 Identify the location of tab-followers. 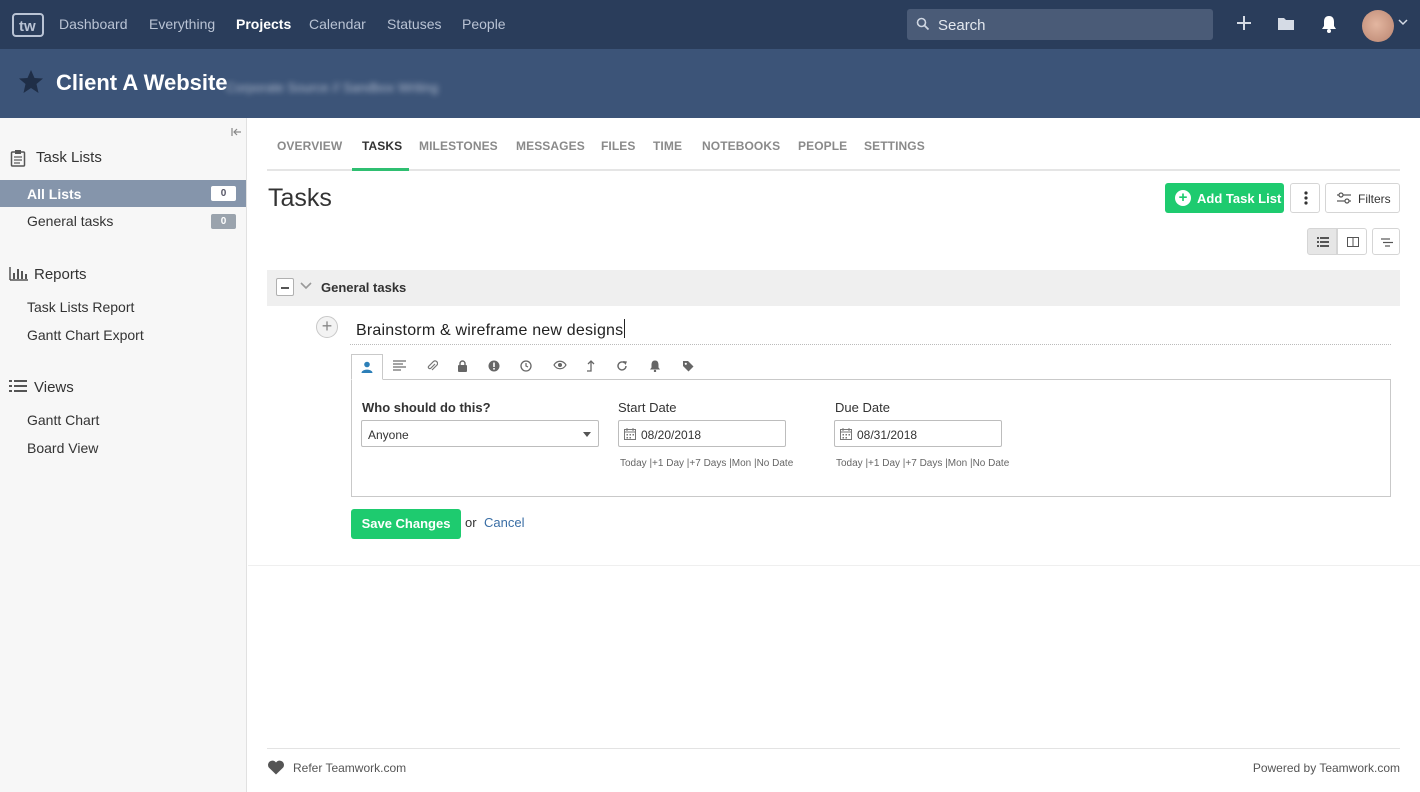
(560, 367).